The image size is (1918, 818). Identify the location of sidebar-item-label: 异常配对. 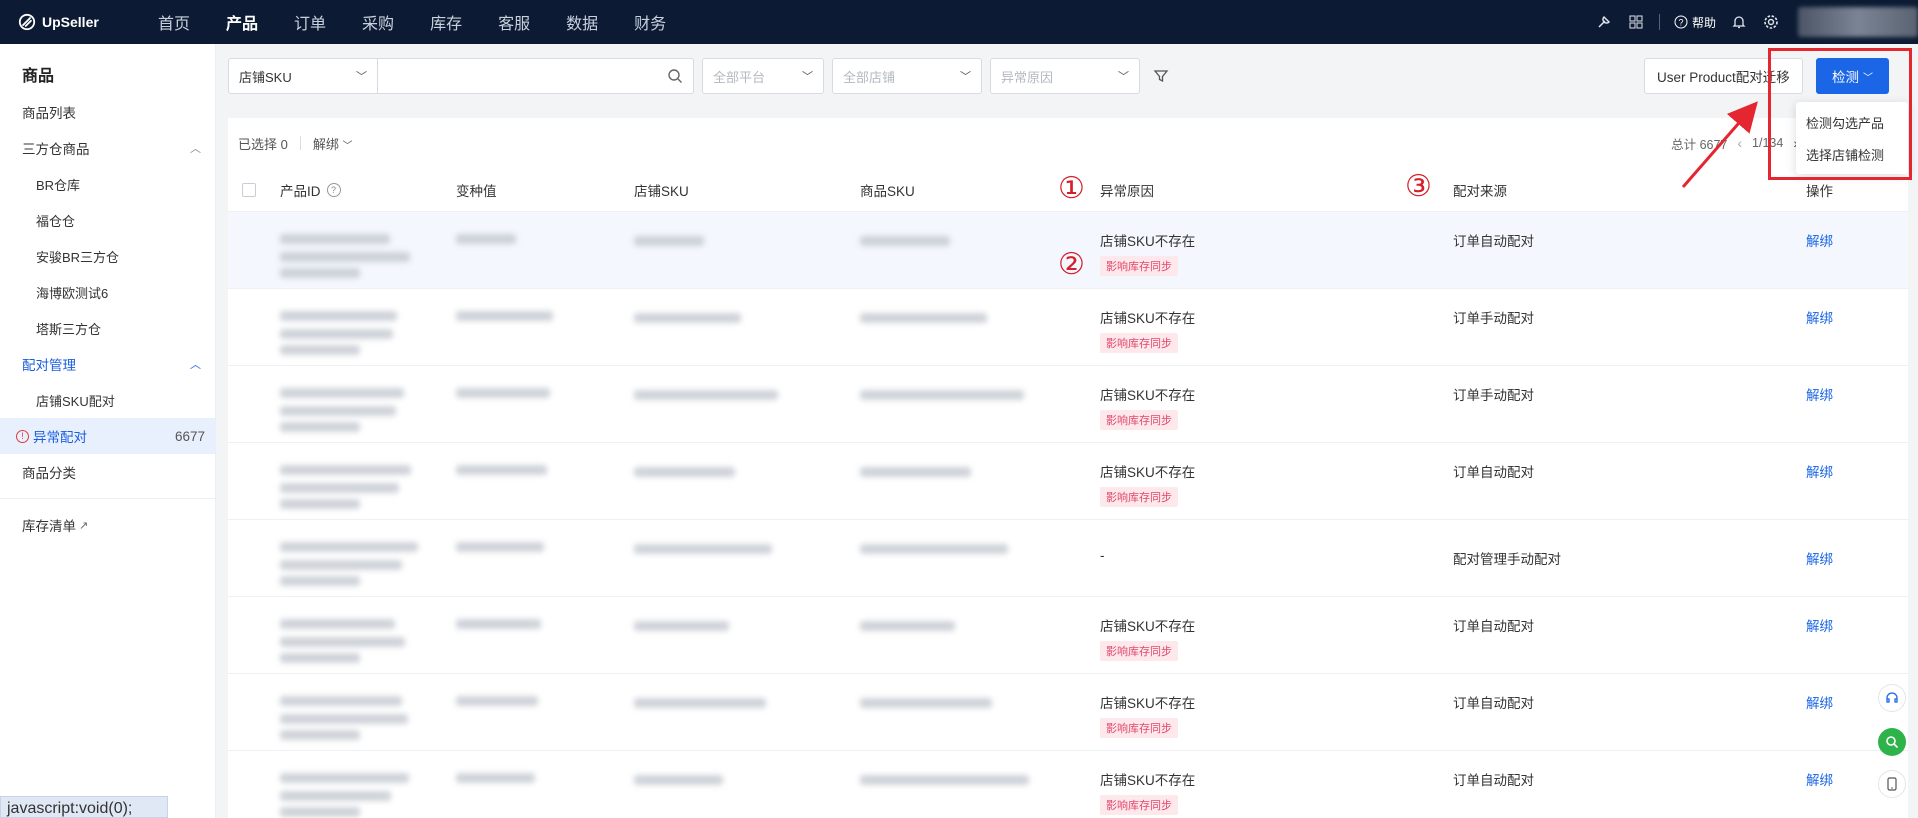
(60, 437).